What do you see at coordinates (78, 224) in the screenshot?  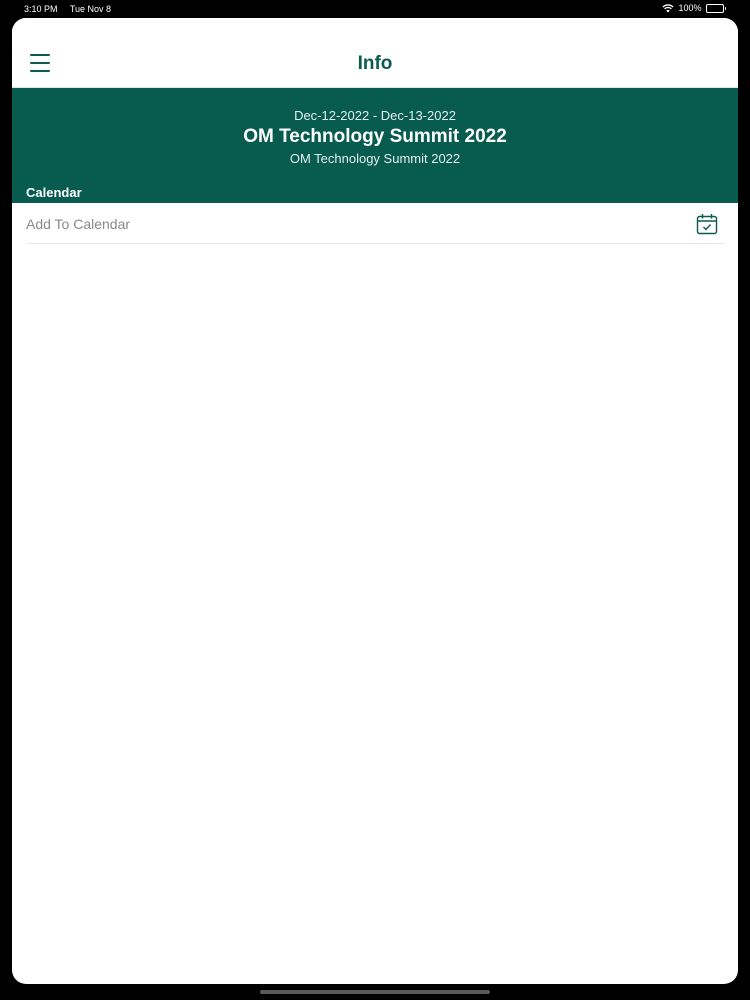 I see `add-to-calendar-label: Add To Calendar` at bounding box center [78, 224].